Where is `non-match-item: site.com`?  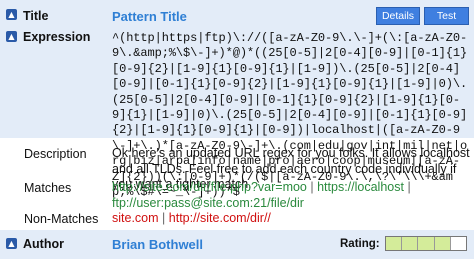 non-match-item: site.com is located at coordinates (135, 218).